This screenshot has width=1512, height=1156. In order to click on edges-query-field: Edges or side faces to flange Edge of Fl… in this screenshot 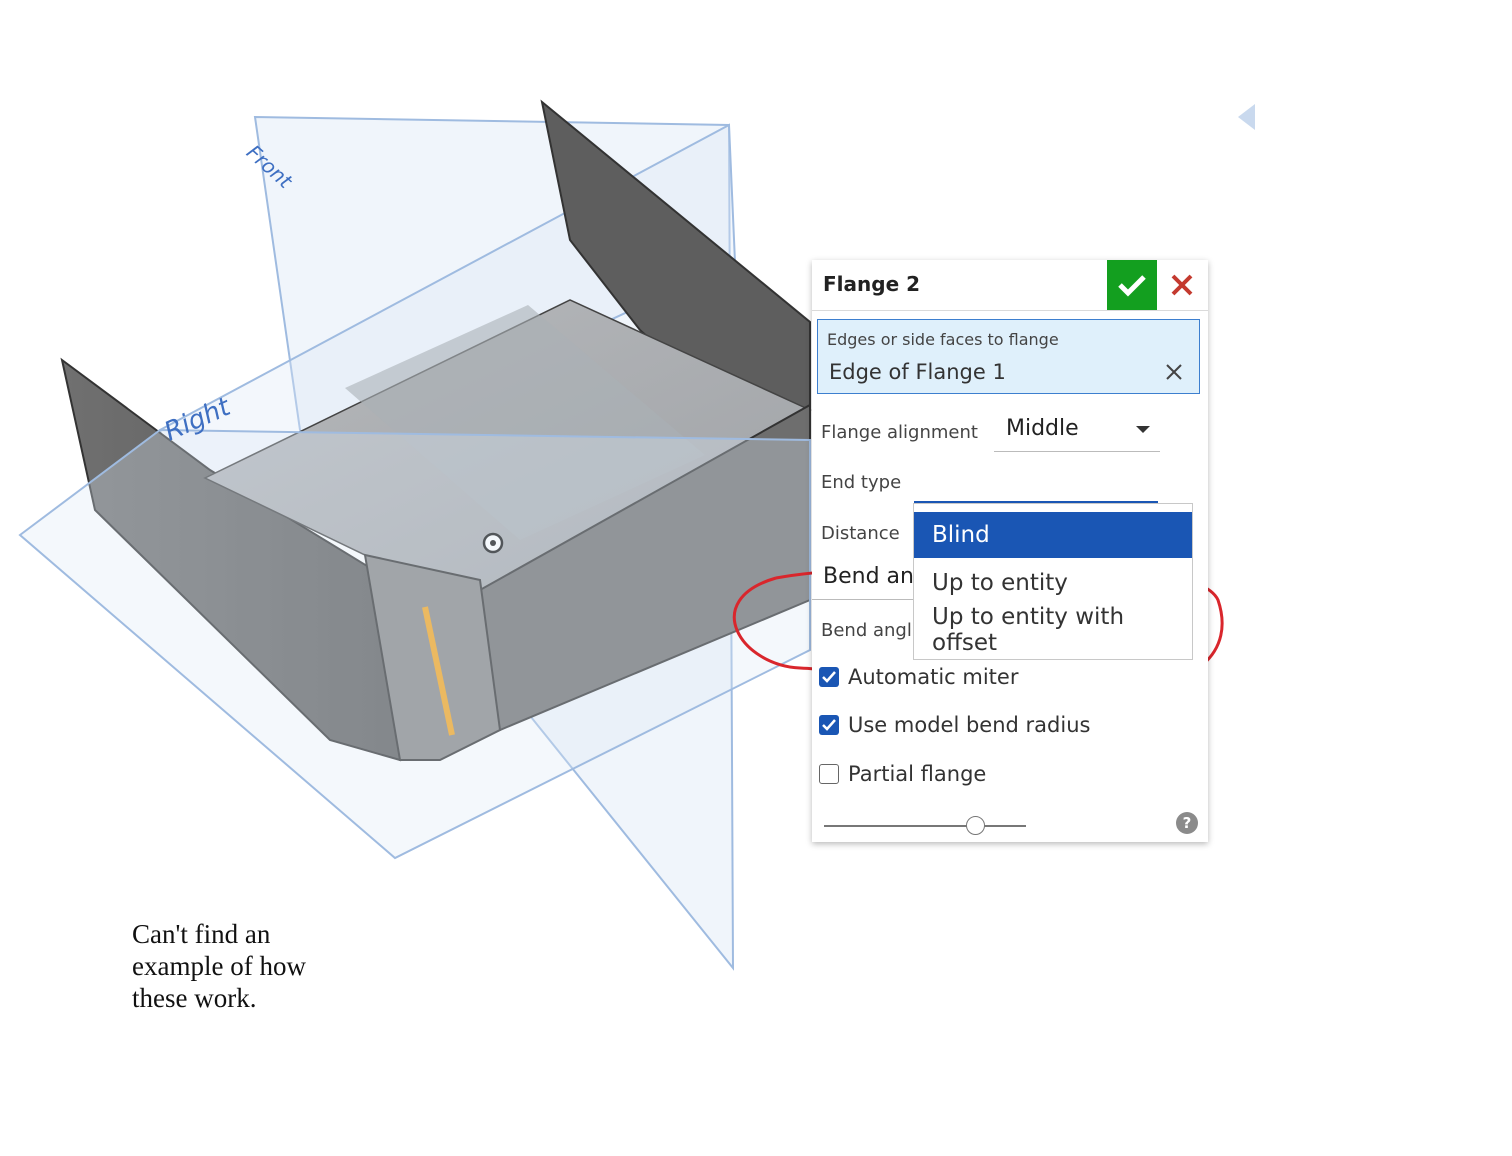, I will do `click(1008, 356)`.